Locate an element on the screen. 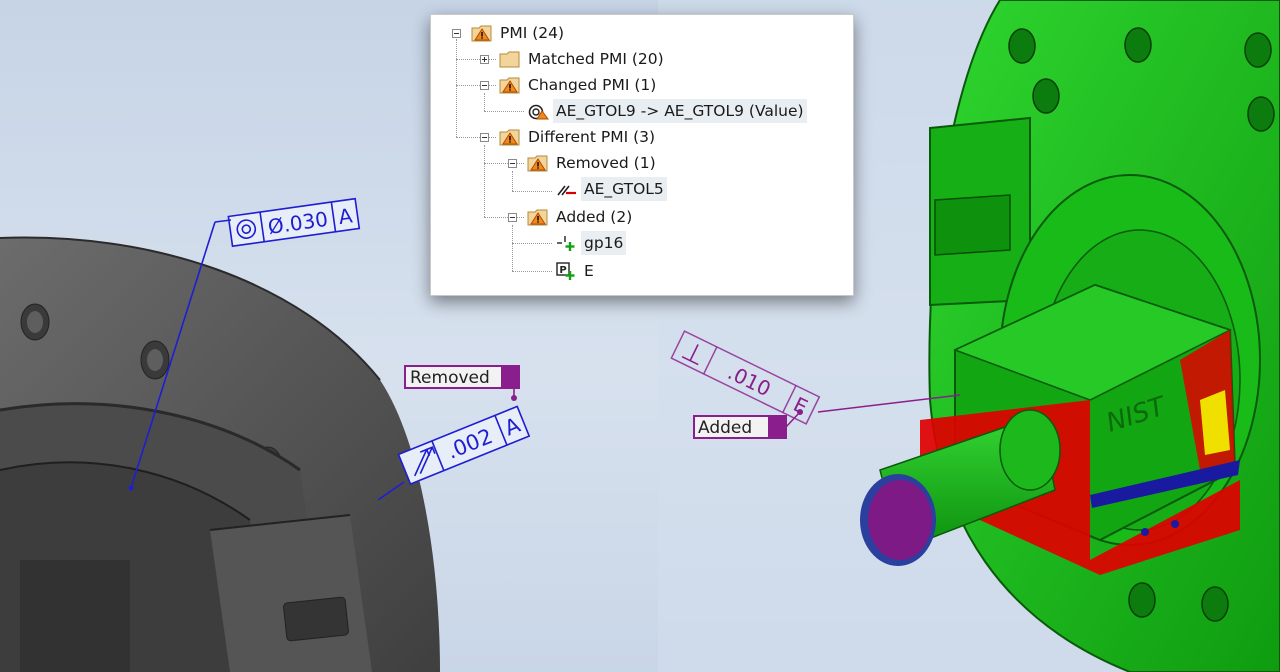  gtol-removed-icon is located at coordinates (566, 190).